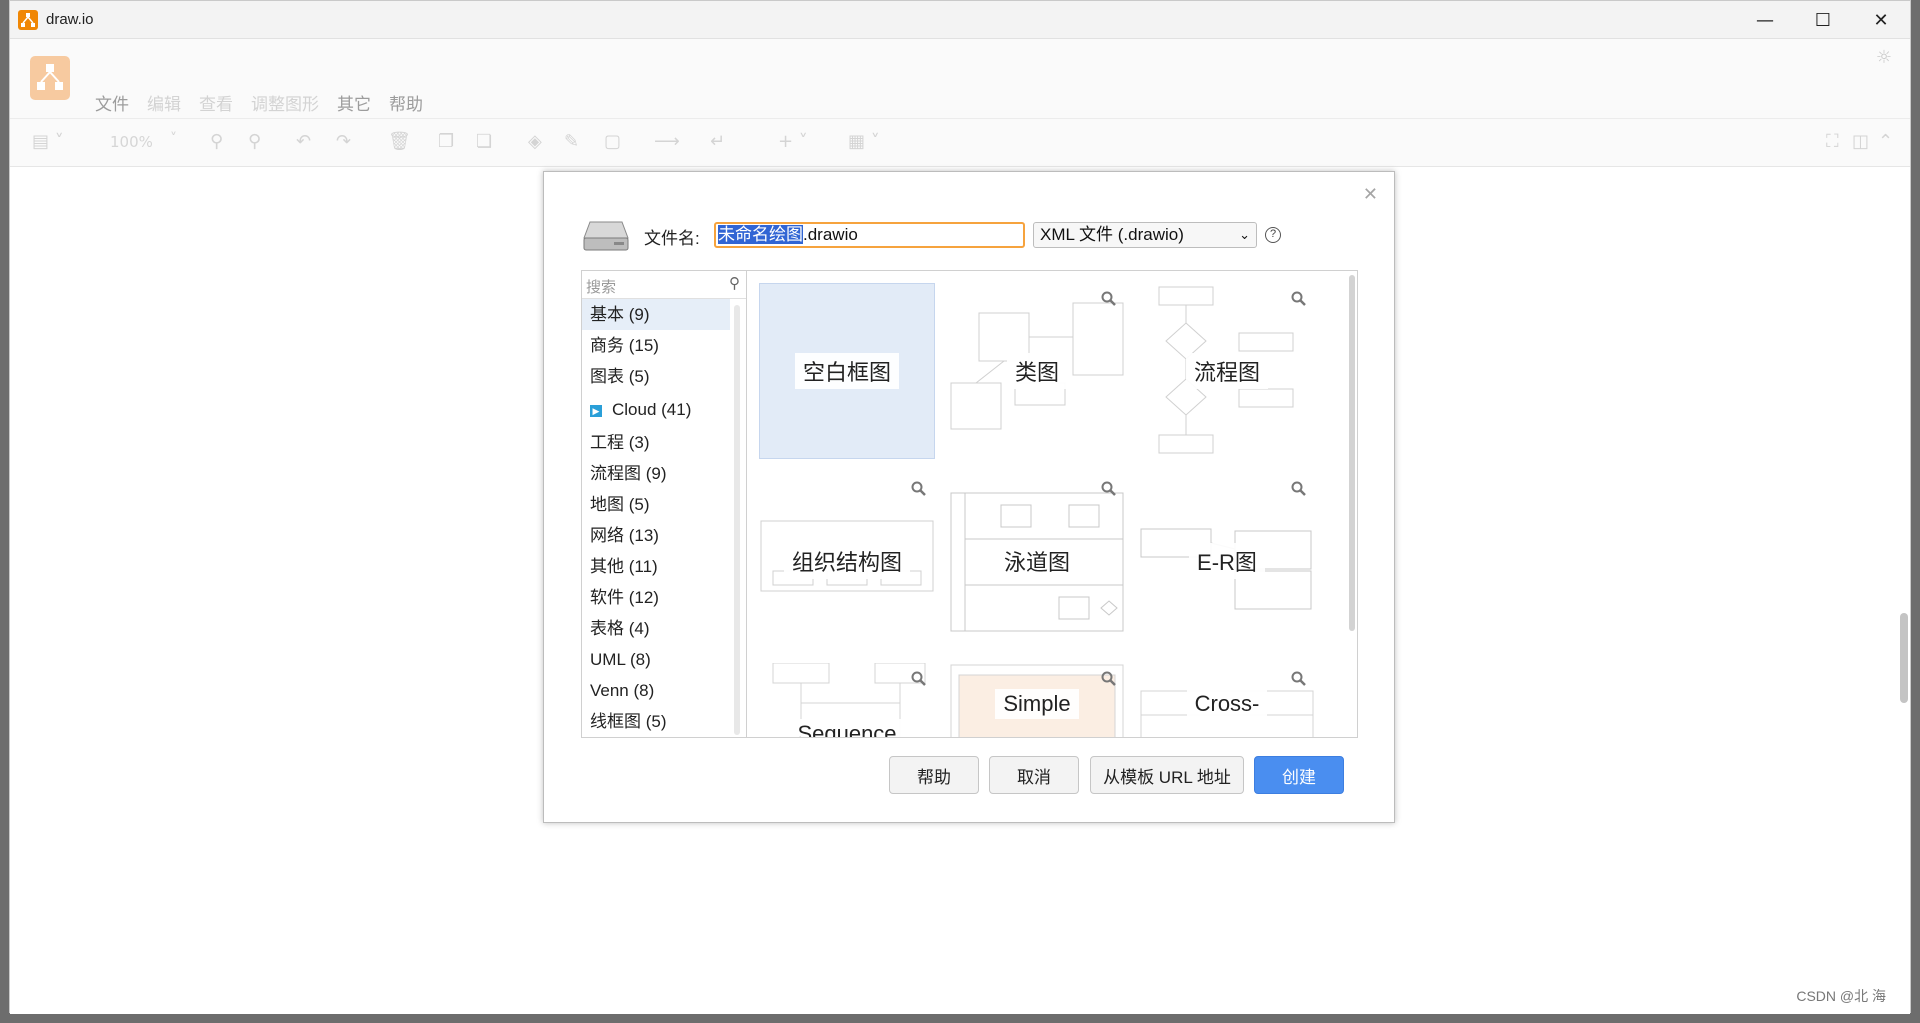 The image size is (1920, 1023). Describe the element at coordinates (667, 141) in the screenshot. I see `connection-icon: ⟶` at that location.